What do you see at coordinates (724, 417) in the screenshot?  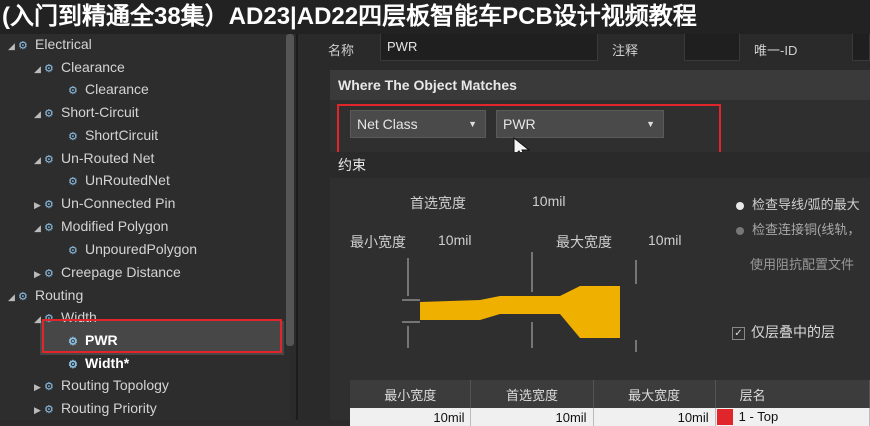 I see `layer-color-swatch` at bounding box center [724, 417].